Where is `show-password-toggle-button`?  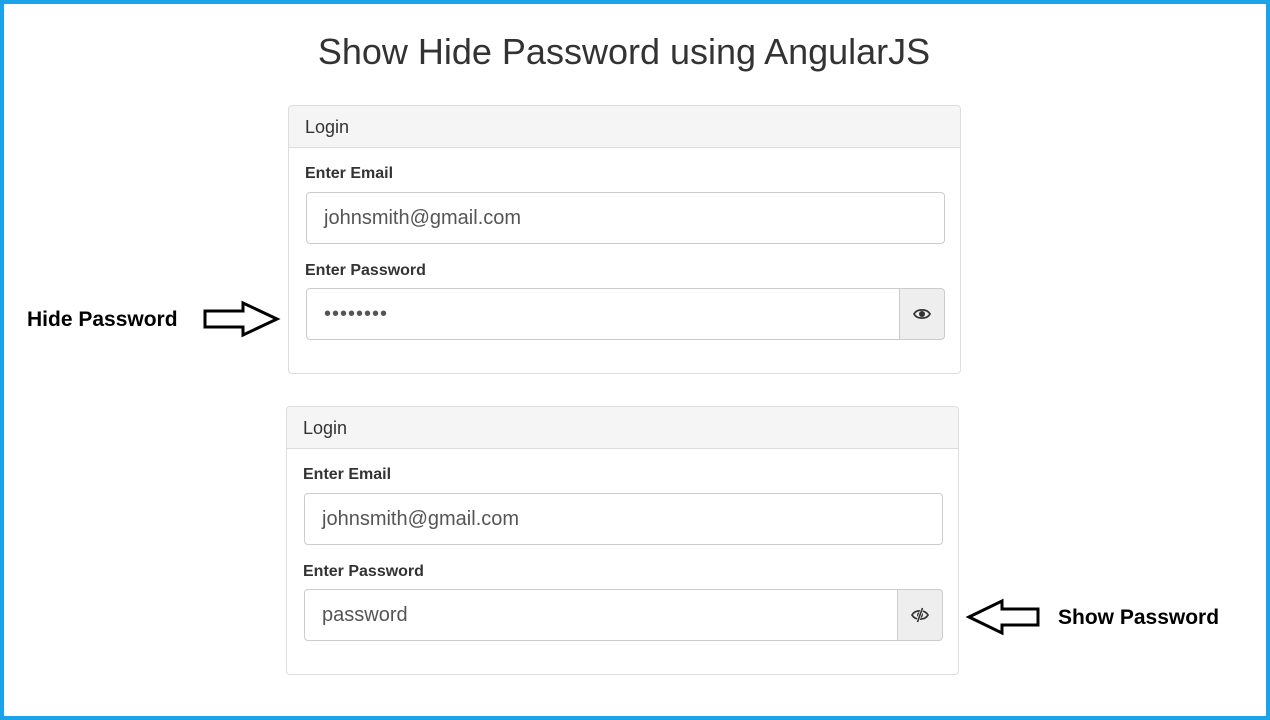
show-password-toggle-button is located at coordinates (922, 314).